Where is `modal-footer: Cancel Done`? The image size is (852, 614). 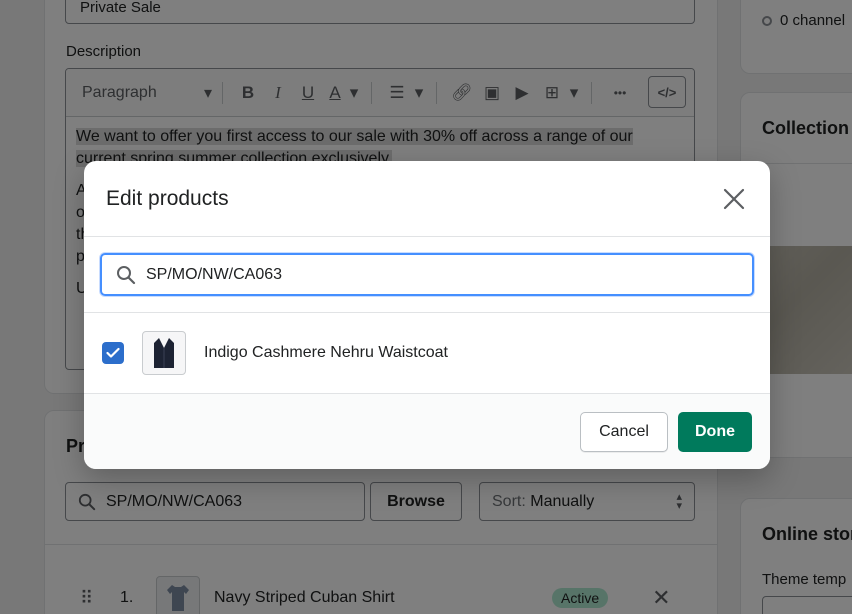 modal-footer: Cancel Done is located at coordinates (427, 431).